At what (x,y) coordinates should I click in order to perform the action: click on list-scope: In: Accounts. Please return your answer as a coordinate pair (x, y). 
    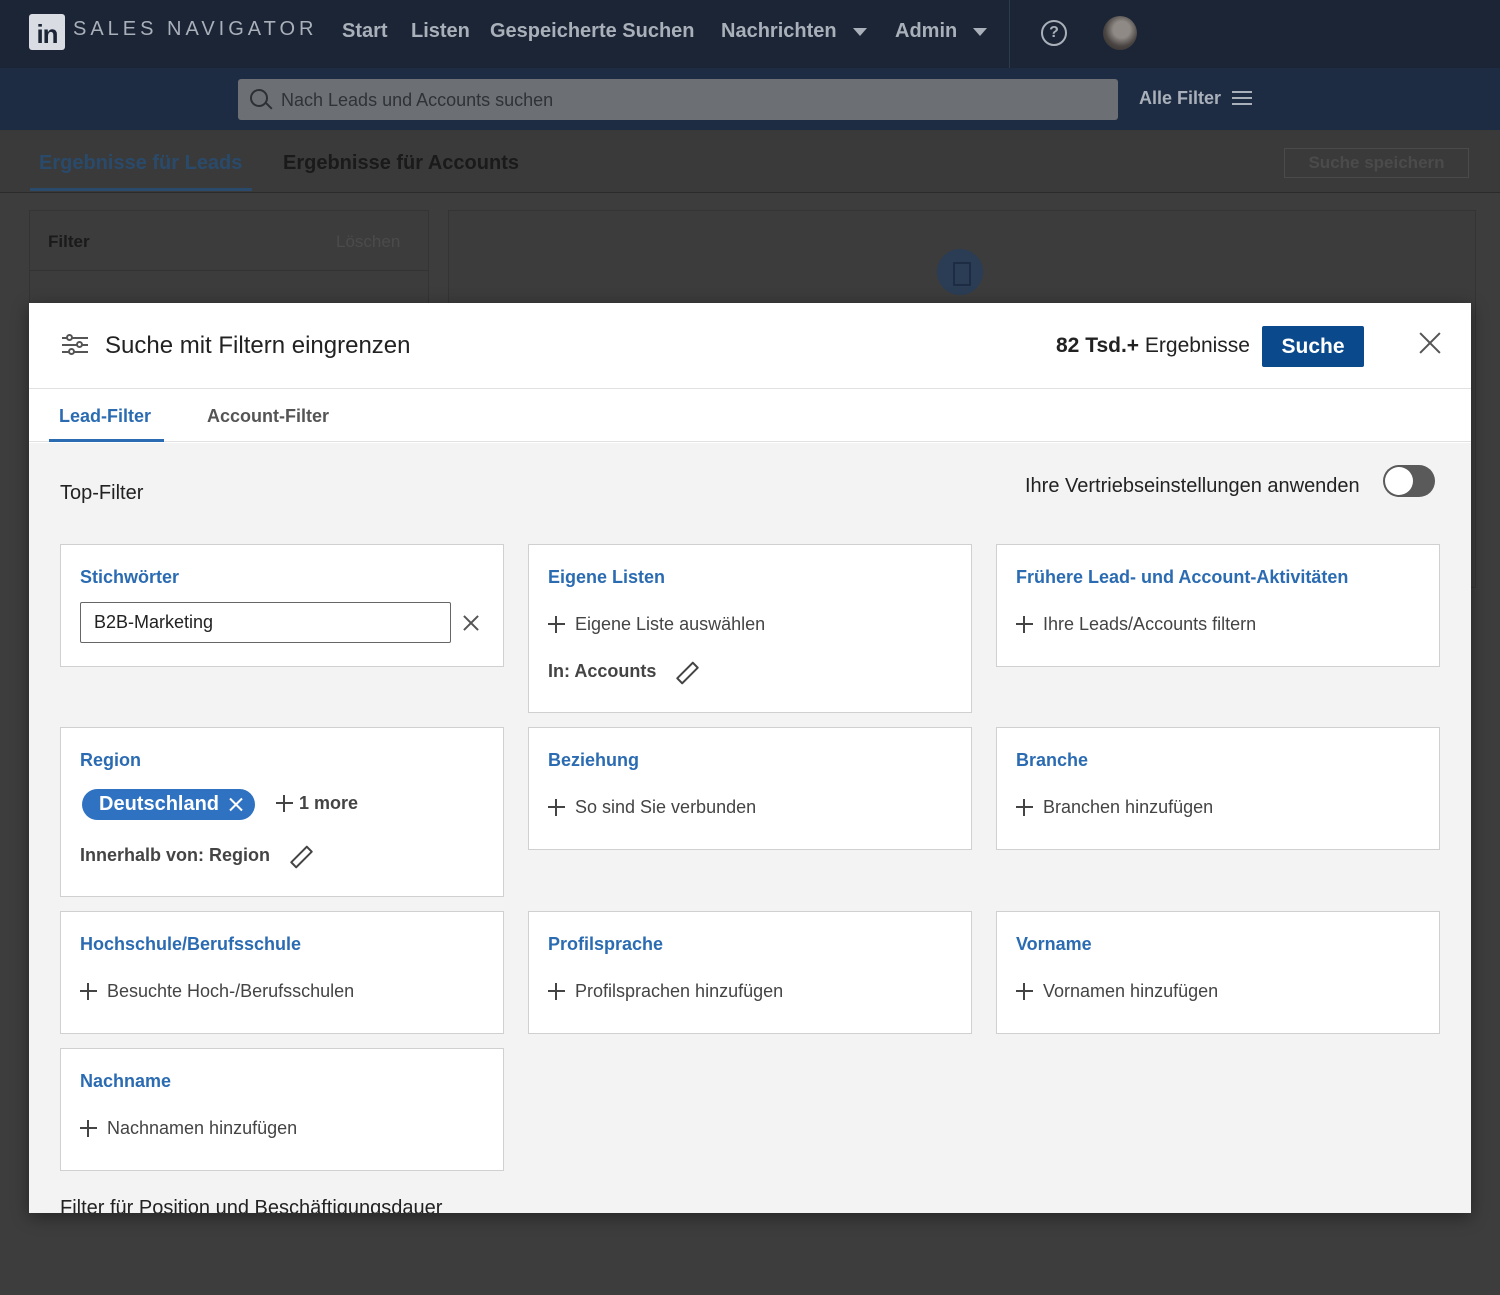
    Looking at the image, I should click on (621, 671).